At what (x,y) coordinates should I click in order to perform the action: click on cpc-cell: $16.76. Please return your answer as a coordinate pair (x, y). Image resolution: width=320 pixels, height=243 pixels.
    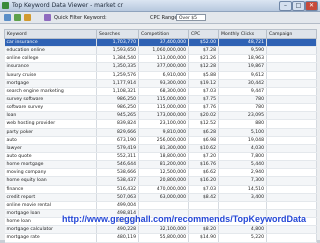
    Looking at the image, I should click on (203, 165).